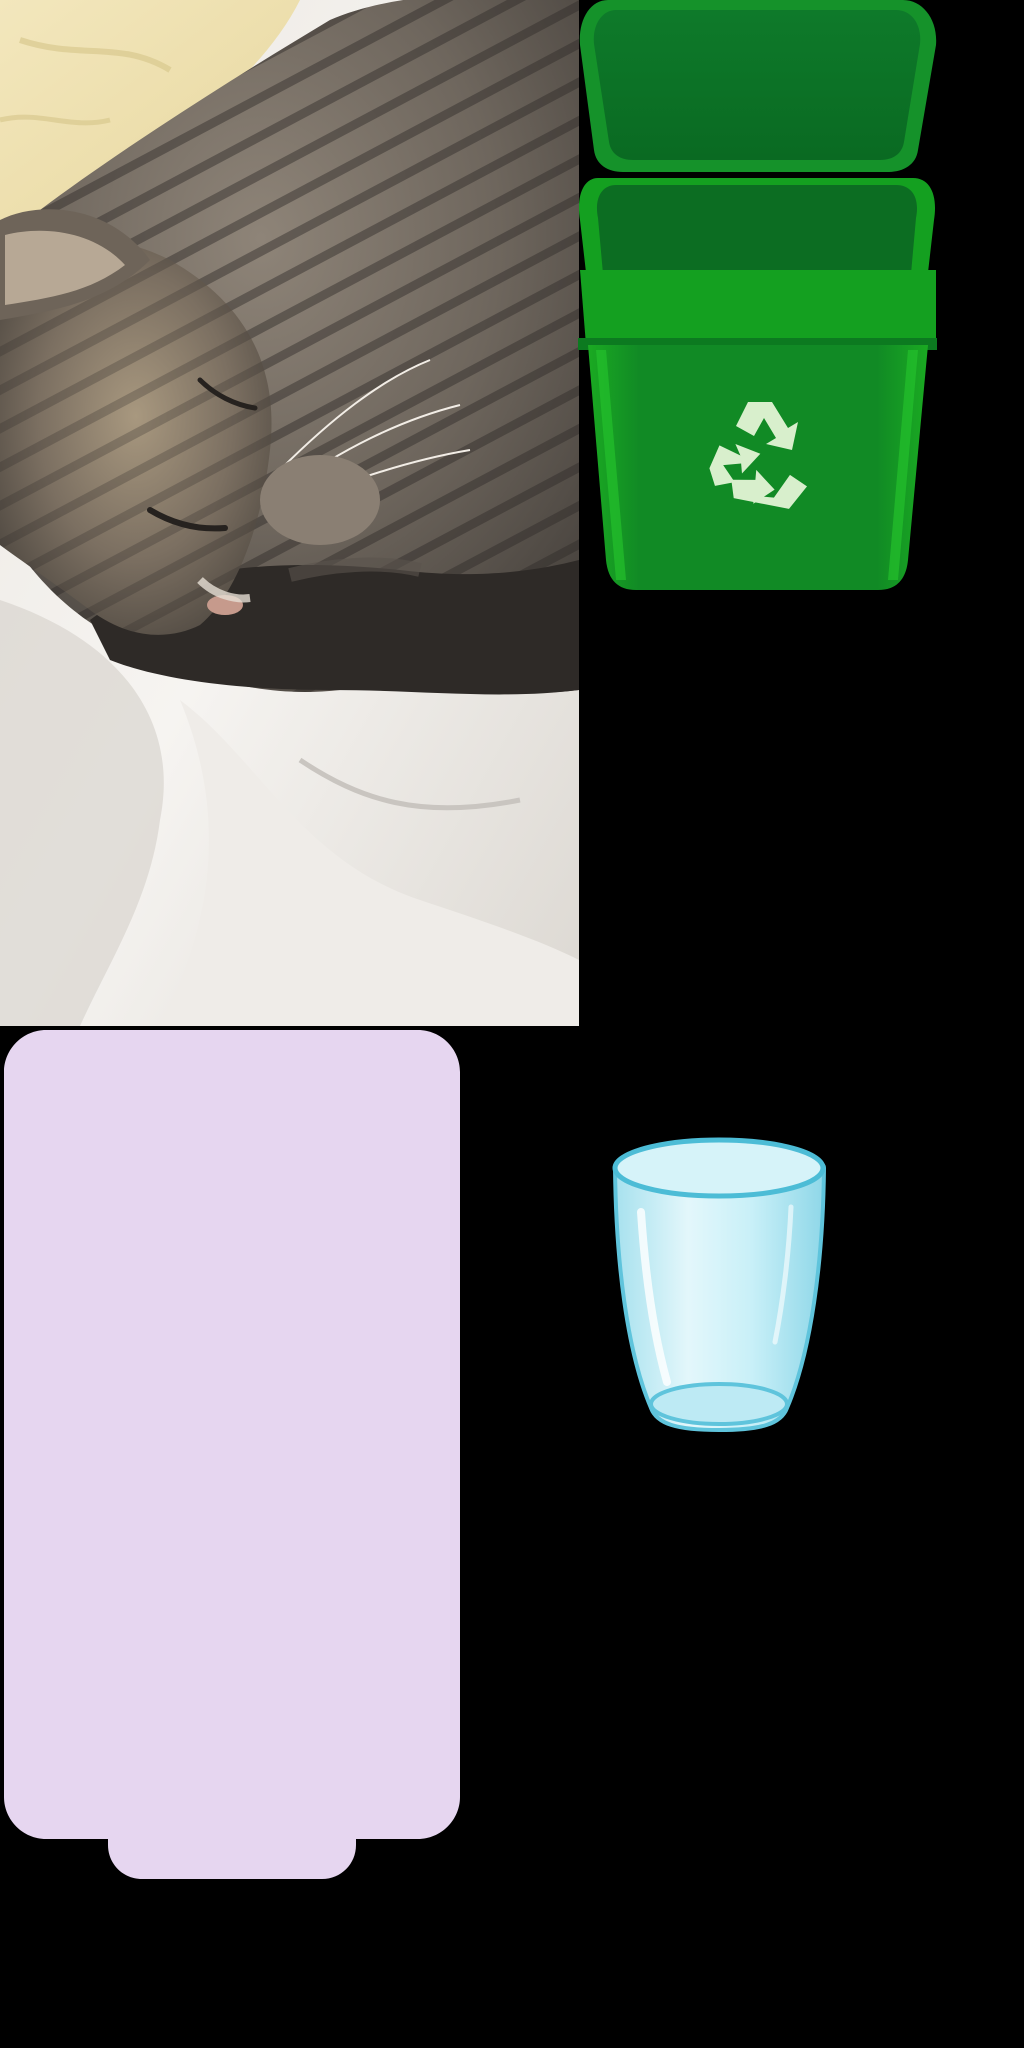 This screenshot has width=1024, height=2048. Describe the element at coordinates (757, 295) in the screenshot. I see `green-recycle-bin` at that location.